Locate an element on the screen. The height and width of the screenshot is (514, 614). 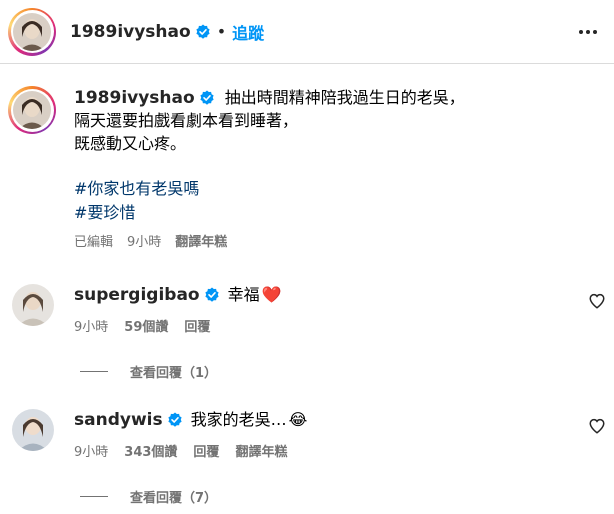
post-header: 1989ivyshao • 追蹤 is located at coordinates (307, 32).